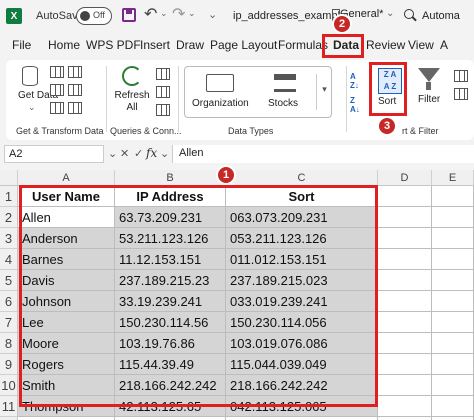  What do you see at coordinates (324, 92) in the screenshot?
I see `data-types-more-icon: ▾` at bounding box center [324, 92].